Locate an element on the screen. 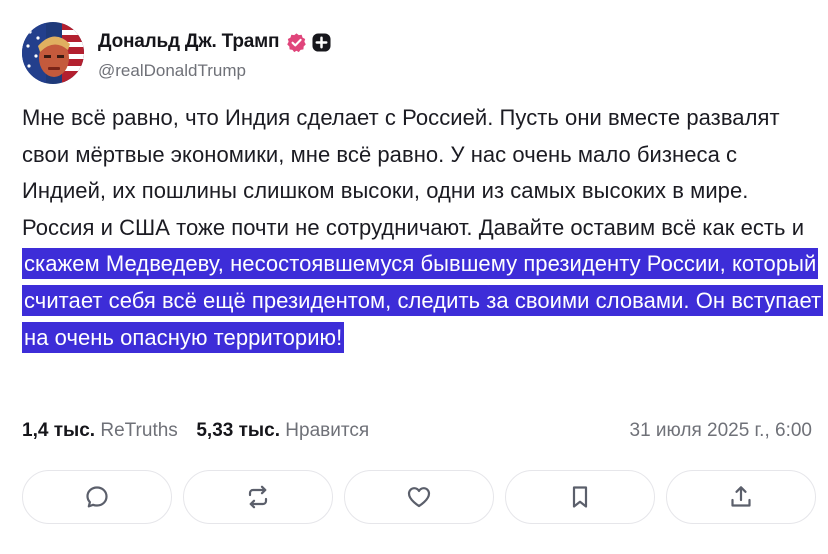 Image resolution: width=828 pixels, height=554 pixels. avatar is located at coordinates (53, 53).